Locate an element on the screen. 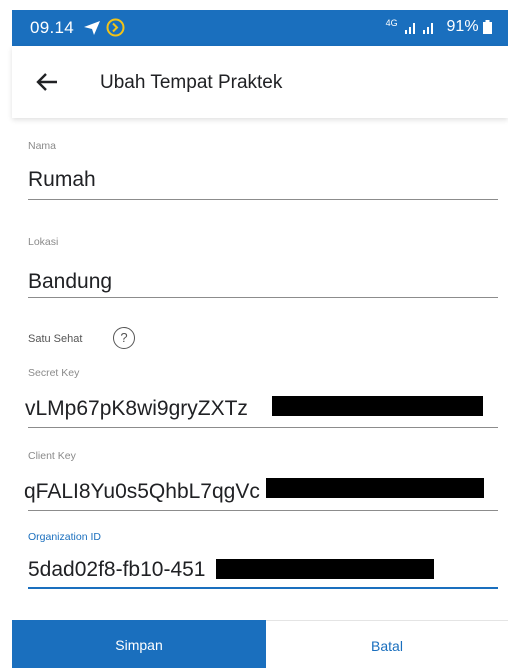 The image size is (508, 671). lokasi-underline is located at coordinates (263, 297).